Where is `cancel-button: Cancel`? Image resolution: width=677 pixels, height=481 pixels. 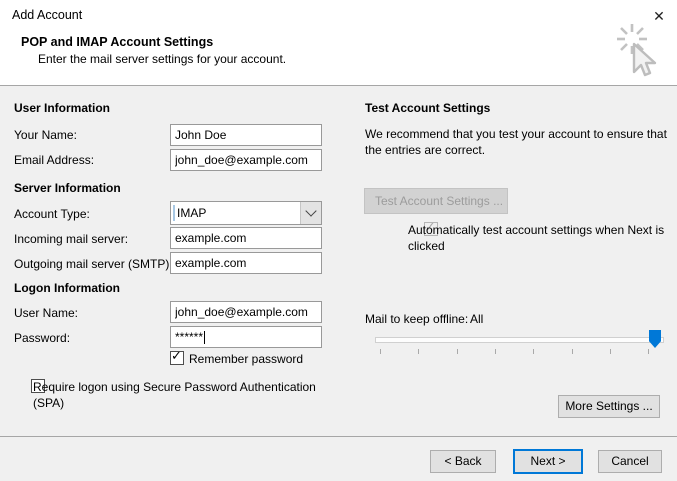
cancel-button: Cancel is located at coordinates (630, 461).